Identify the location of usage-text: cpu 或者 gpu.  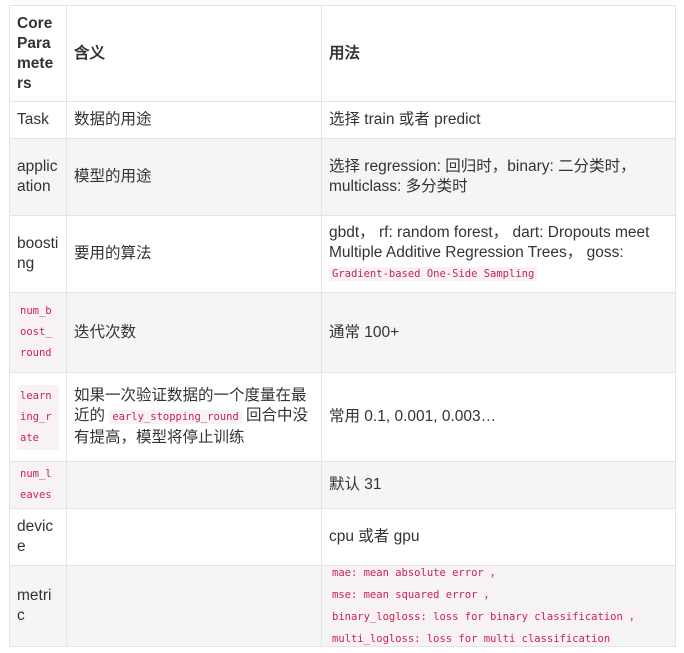
(374, 536).